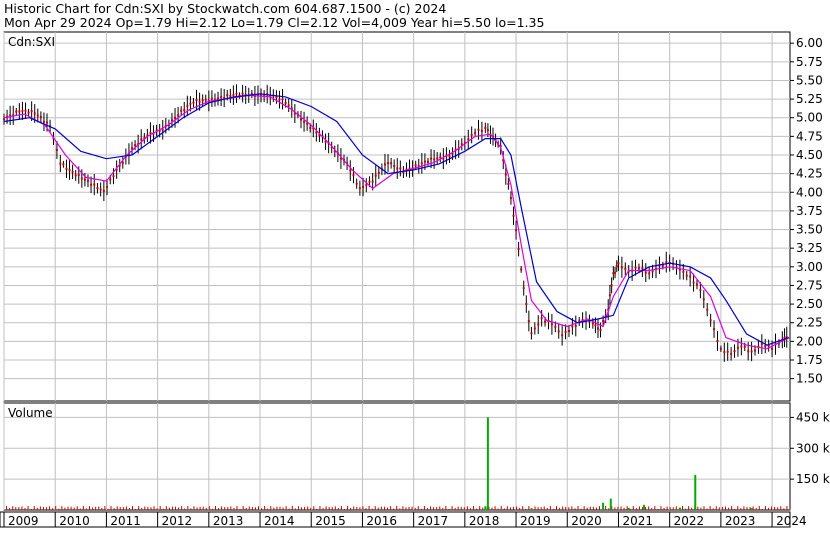 This screenshot has width=830, height=543. Describe the element at coordinates (813, 448) in the screenshot. I see `volume-tick-label: 300 k` at that location.